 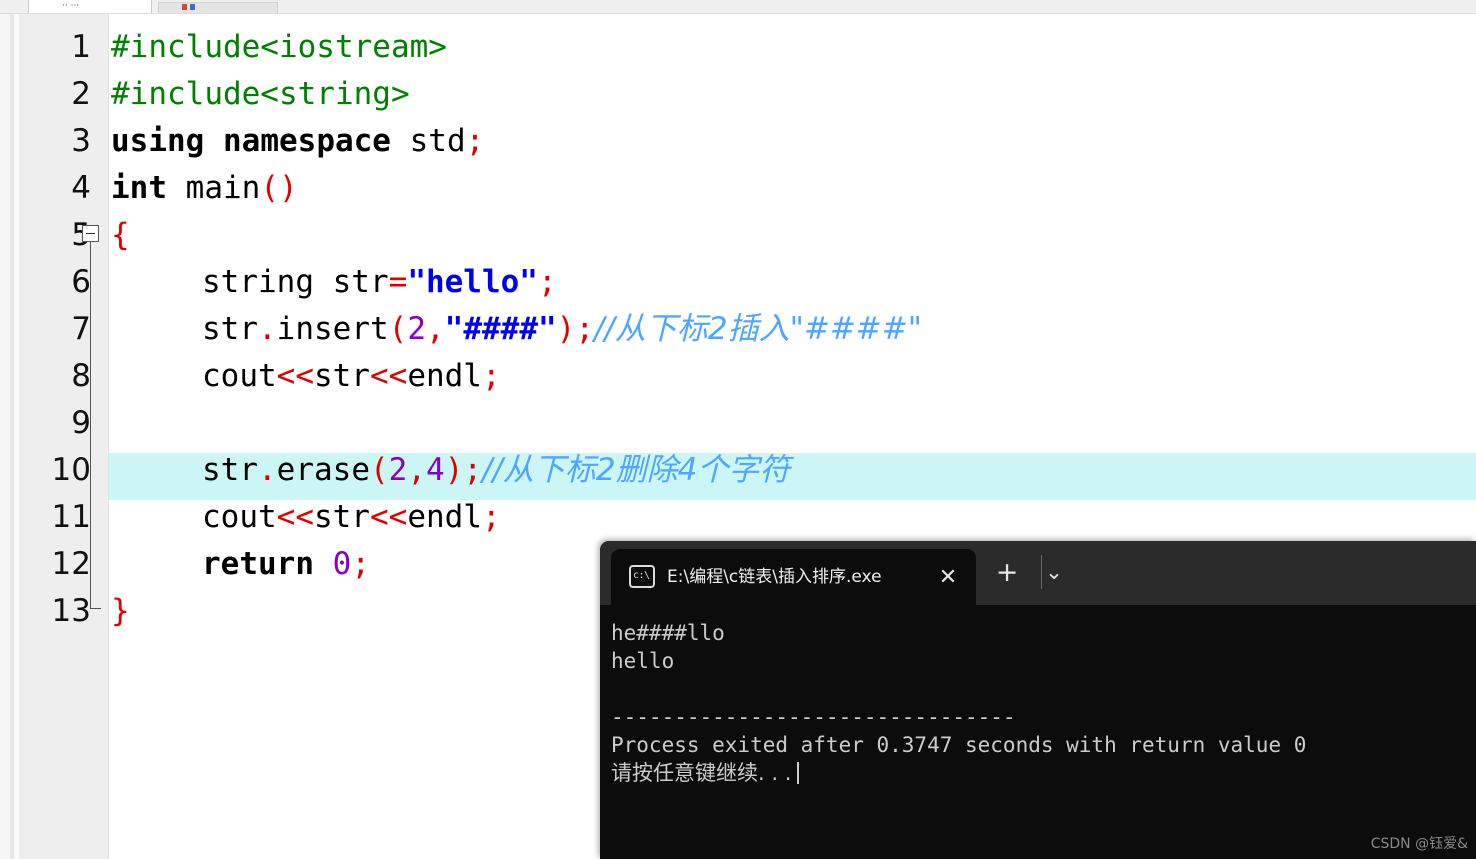 What do you see at coordinates (738, 423) in the screenshot?
I see `code-line: 9` at bounding box center [738, 423].